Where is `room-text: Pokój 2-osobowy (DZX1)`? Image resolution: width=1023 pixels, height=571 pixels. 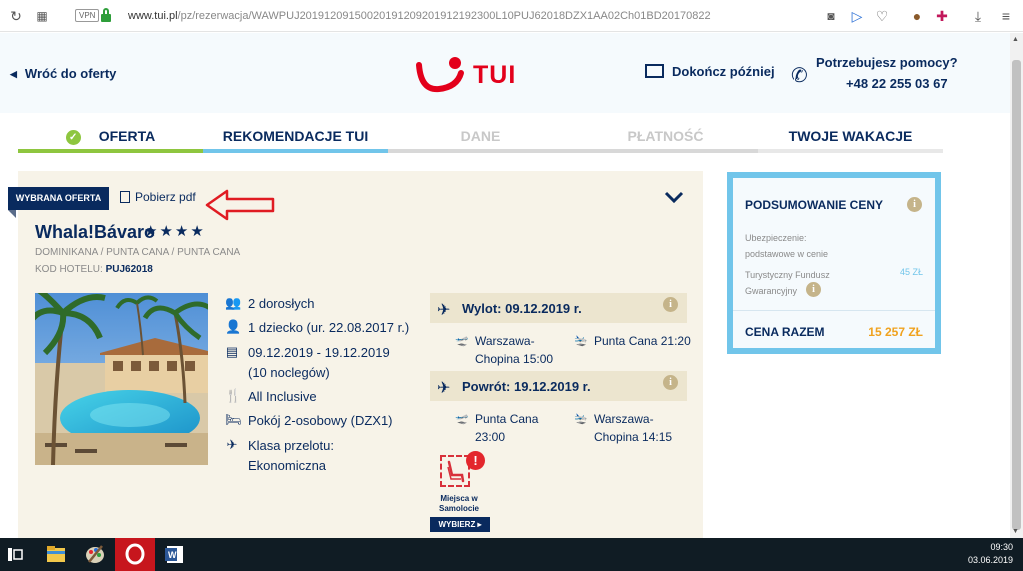 room-text: Pokój 2-osobowy (DZX1) is located at coordinates (320, 420).